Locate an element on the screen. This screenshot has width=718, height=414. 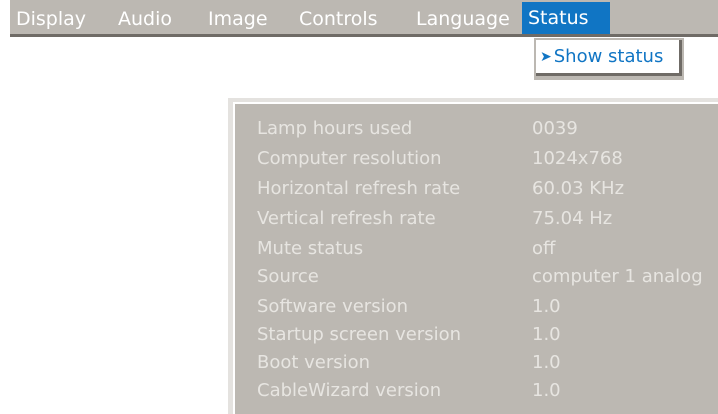
menu-image: Image is located at coordinates (238, 19).